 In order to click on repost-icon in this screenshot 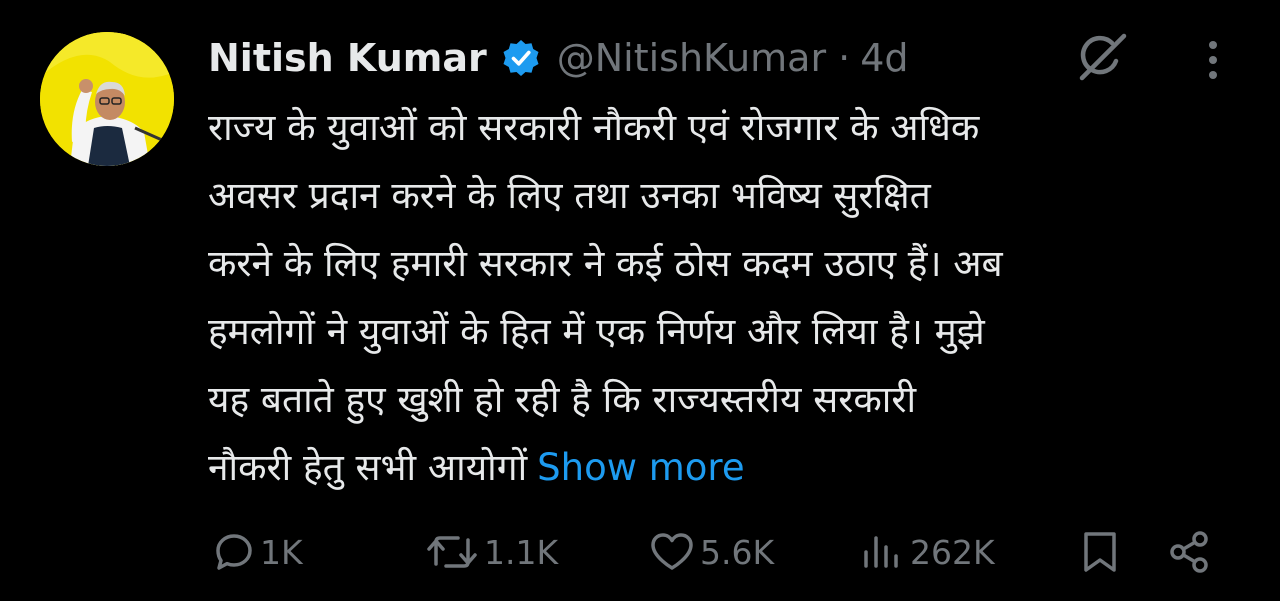, I will do `click(452, 552)`.